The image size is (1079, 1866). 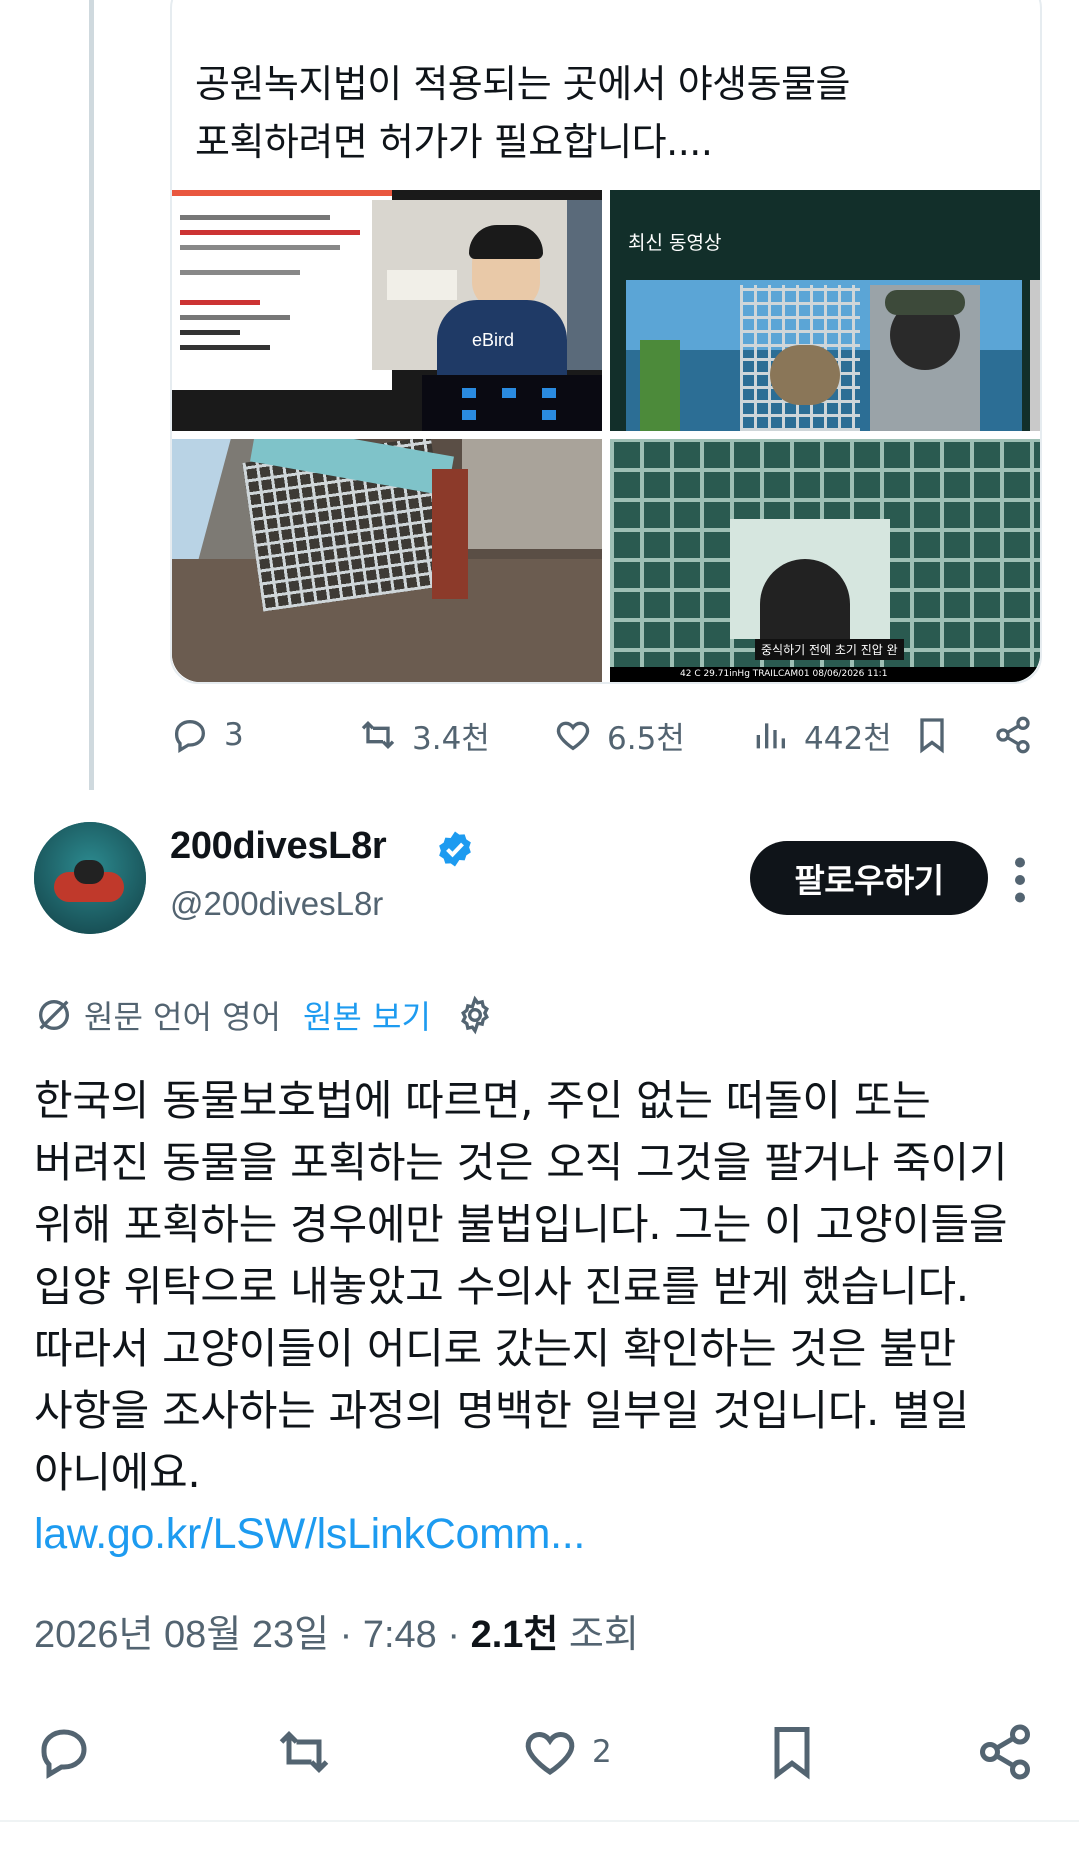 I want to click on verified-badge-icon, so click(x=455, y=849).